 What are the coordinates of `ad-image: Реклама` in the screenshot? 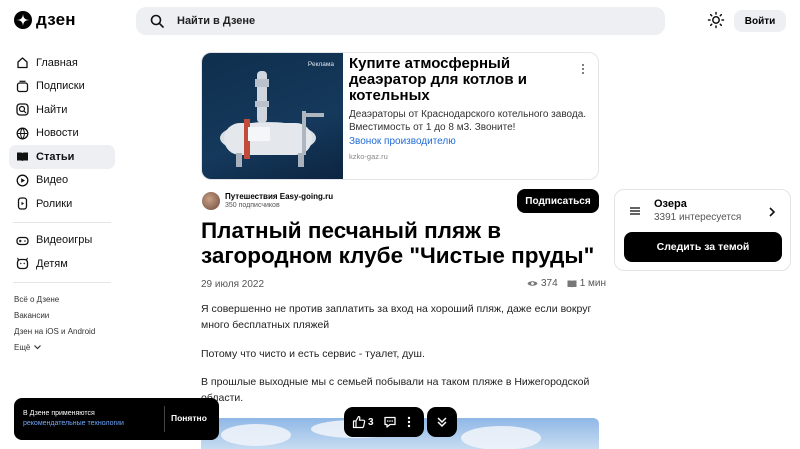 It's located at (272, 116).